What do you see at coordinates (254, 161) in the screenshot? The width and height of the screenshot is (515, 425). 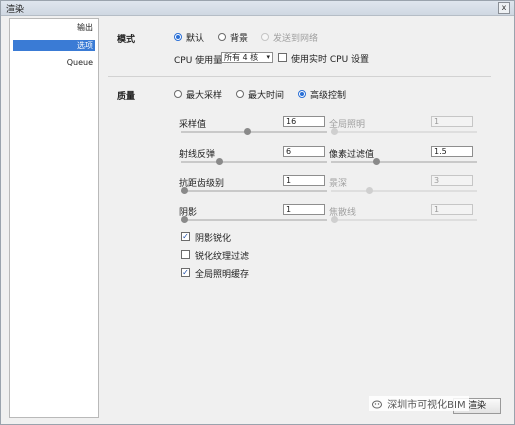 I see `ray-bounces-slider` at bounding box center [254, 161].